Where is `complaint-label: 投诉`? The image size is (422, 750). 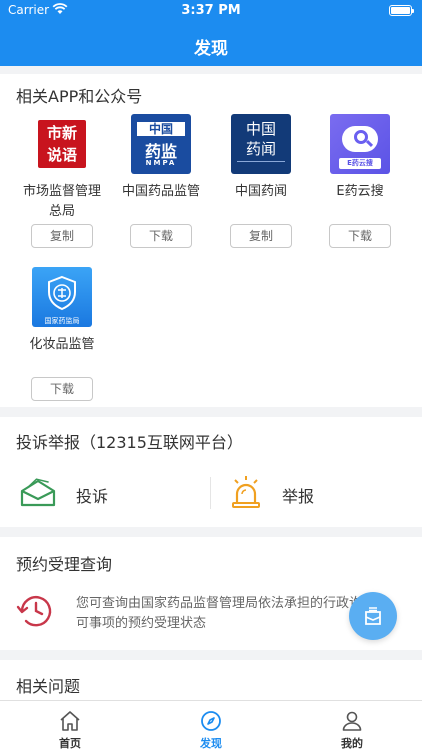 complaint-label: 投诉 is located at coordinates (92, 496).